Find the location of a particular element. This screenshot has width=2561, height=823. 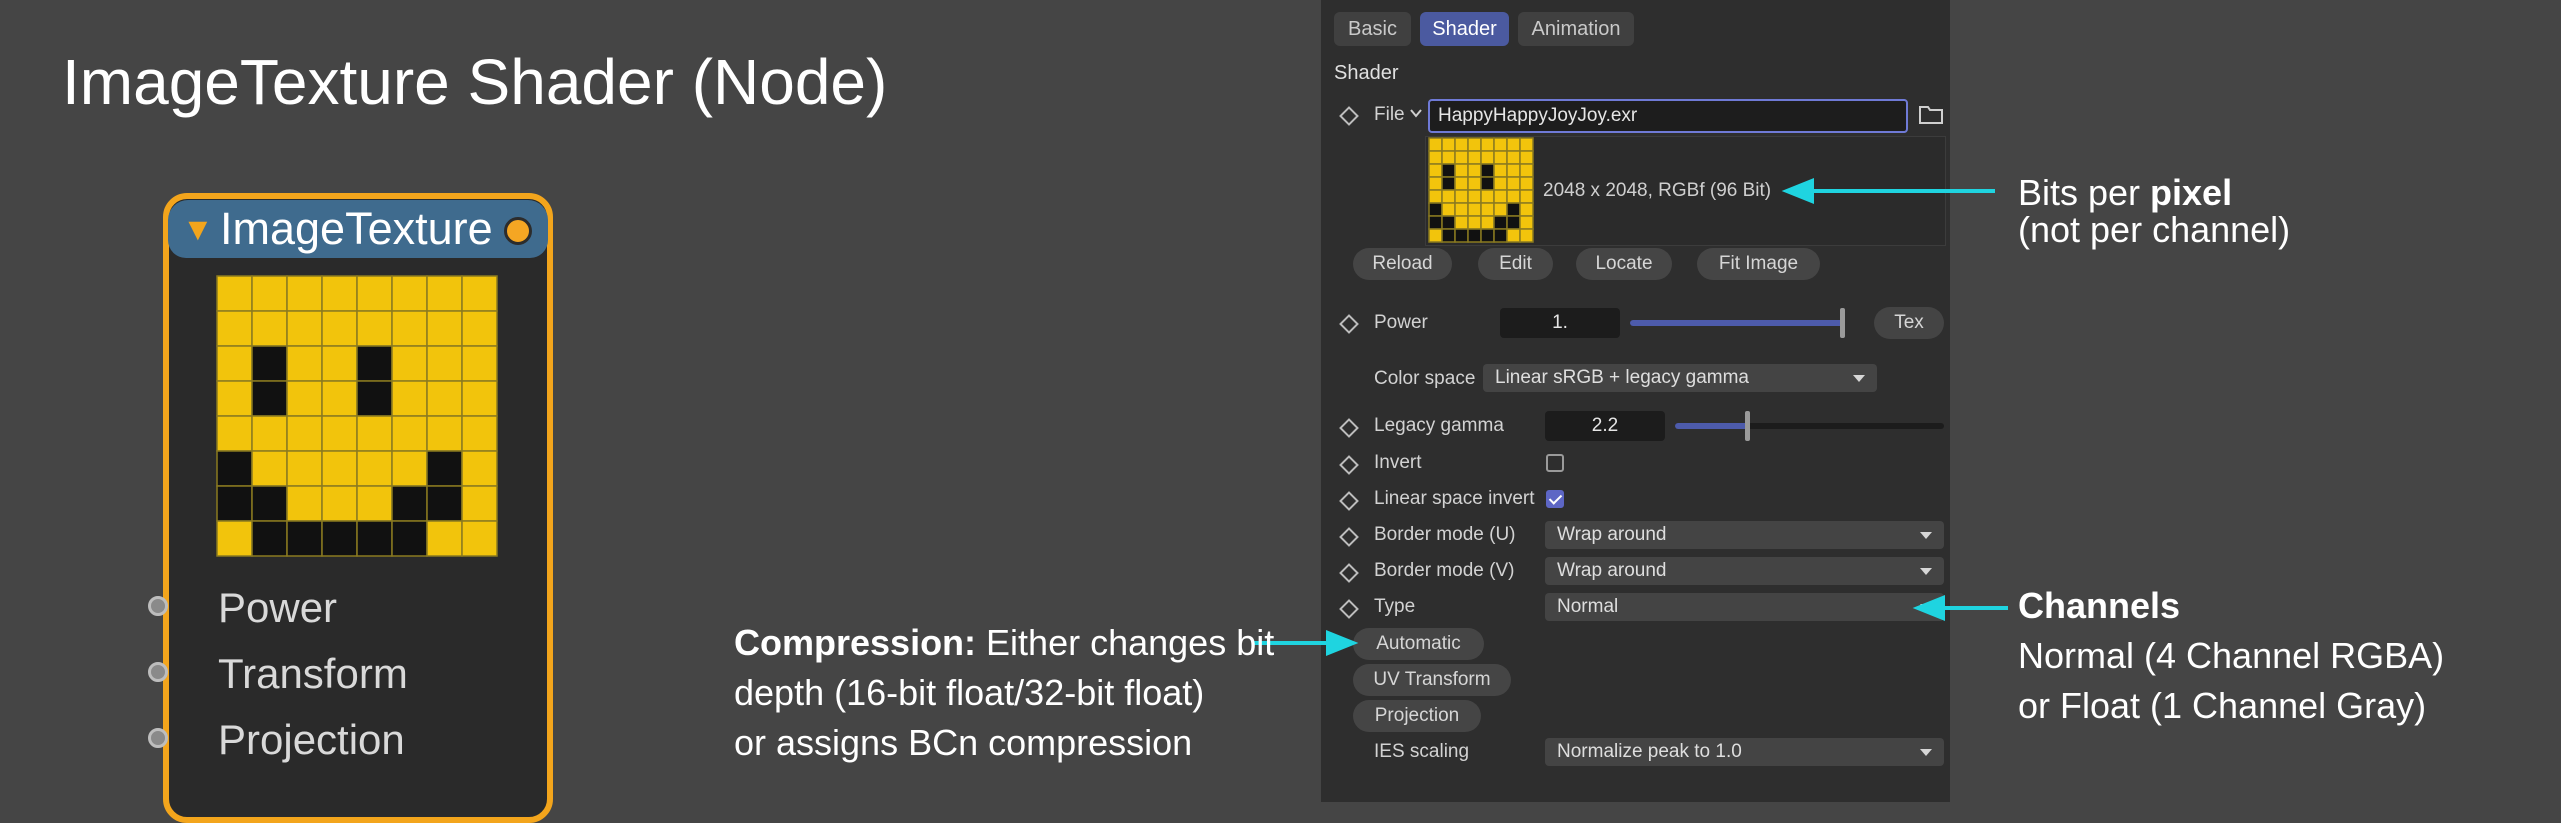

compression-line-3: or assigns BCn compression is located at coordinates (963, 742).